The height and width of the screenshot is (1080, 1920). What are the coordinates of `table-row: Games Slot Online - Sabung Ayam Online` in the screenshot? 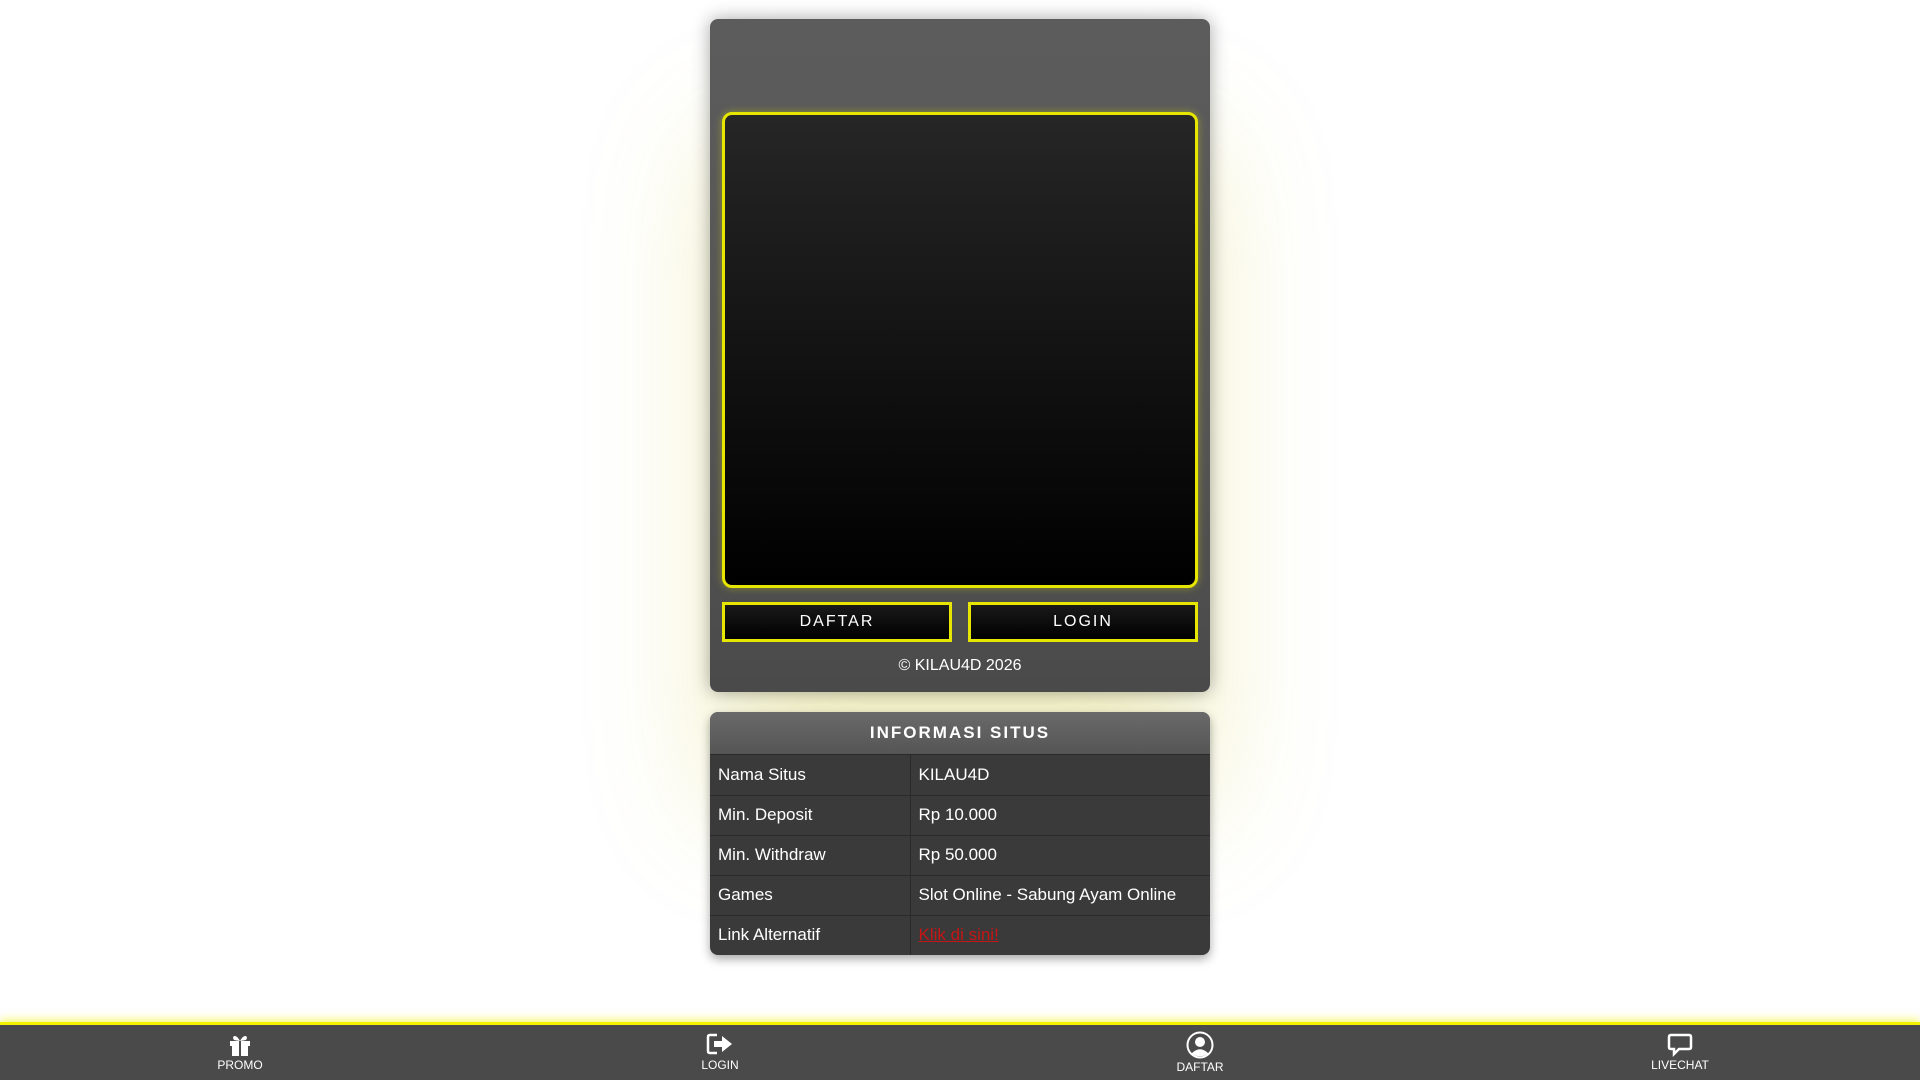 It's located at (960, 894).